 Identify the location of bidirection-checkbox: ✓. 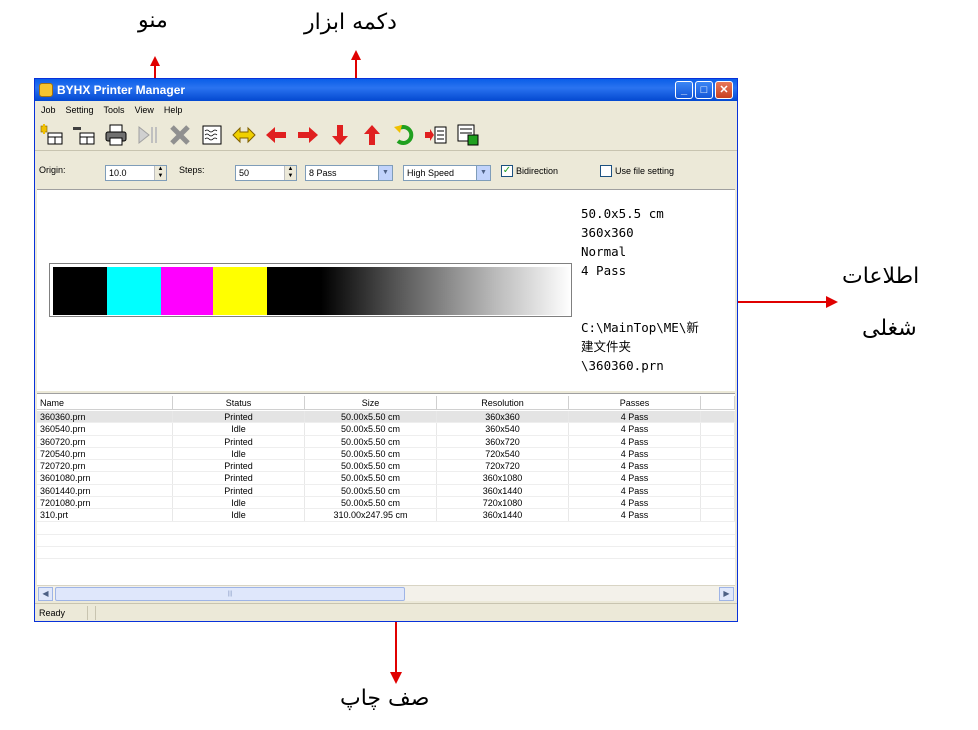
(507, 171).